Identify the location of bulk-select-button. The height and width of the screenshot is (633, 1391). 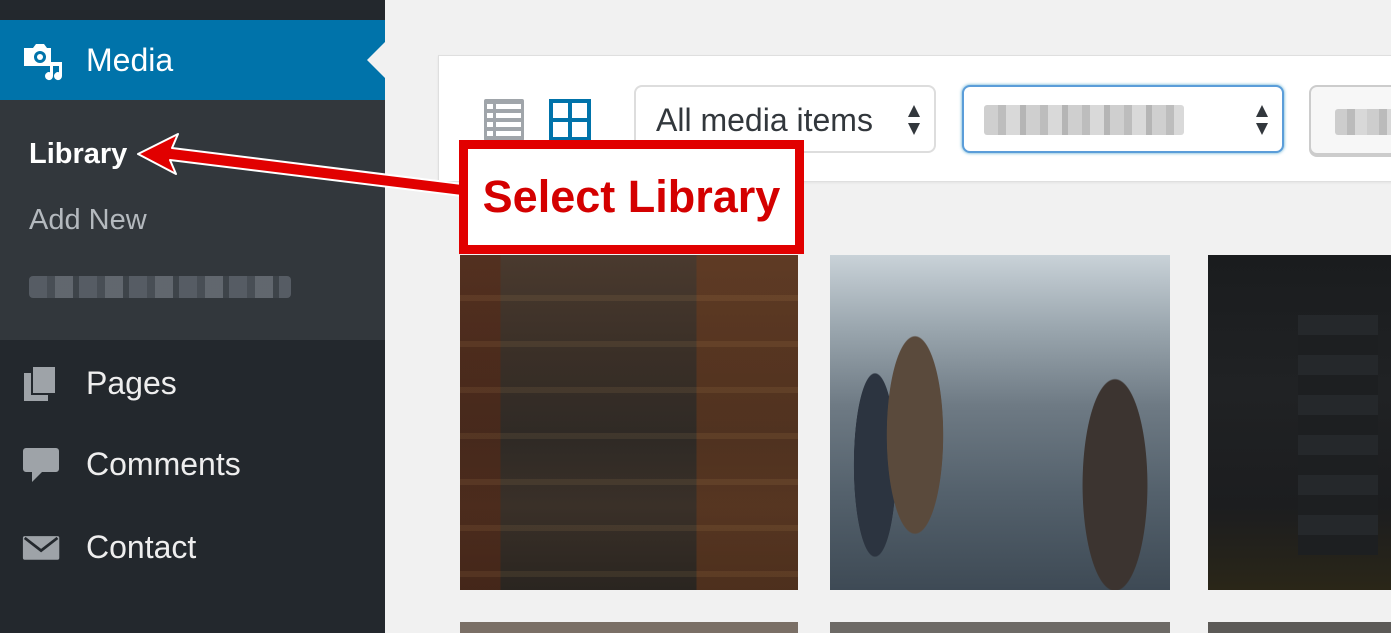
(1350, 120).